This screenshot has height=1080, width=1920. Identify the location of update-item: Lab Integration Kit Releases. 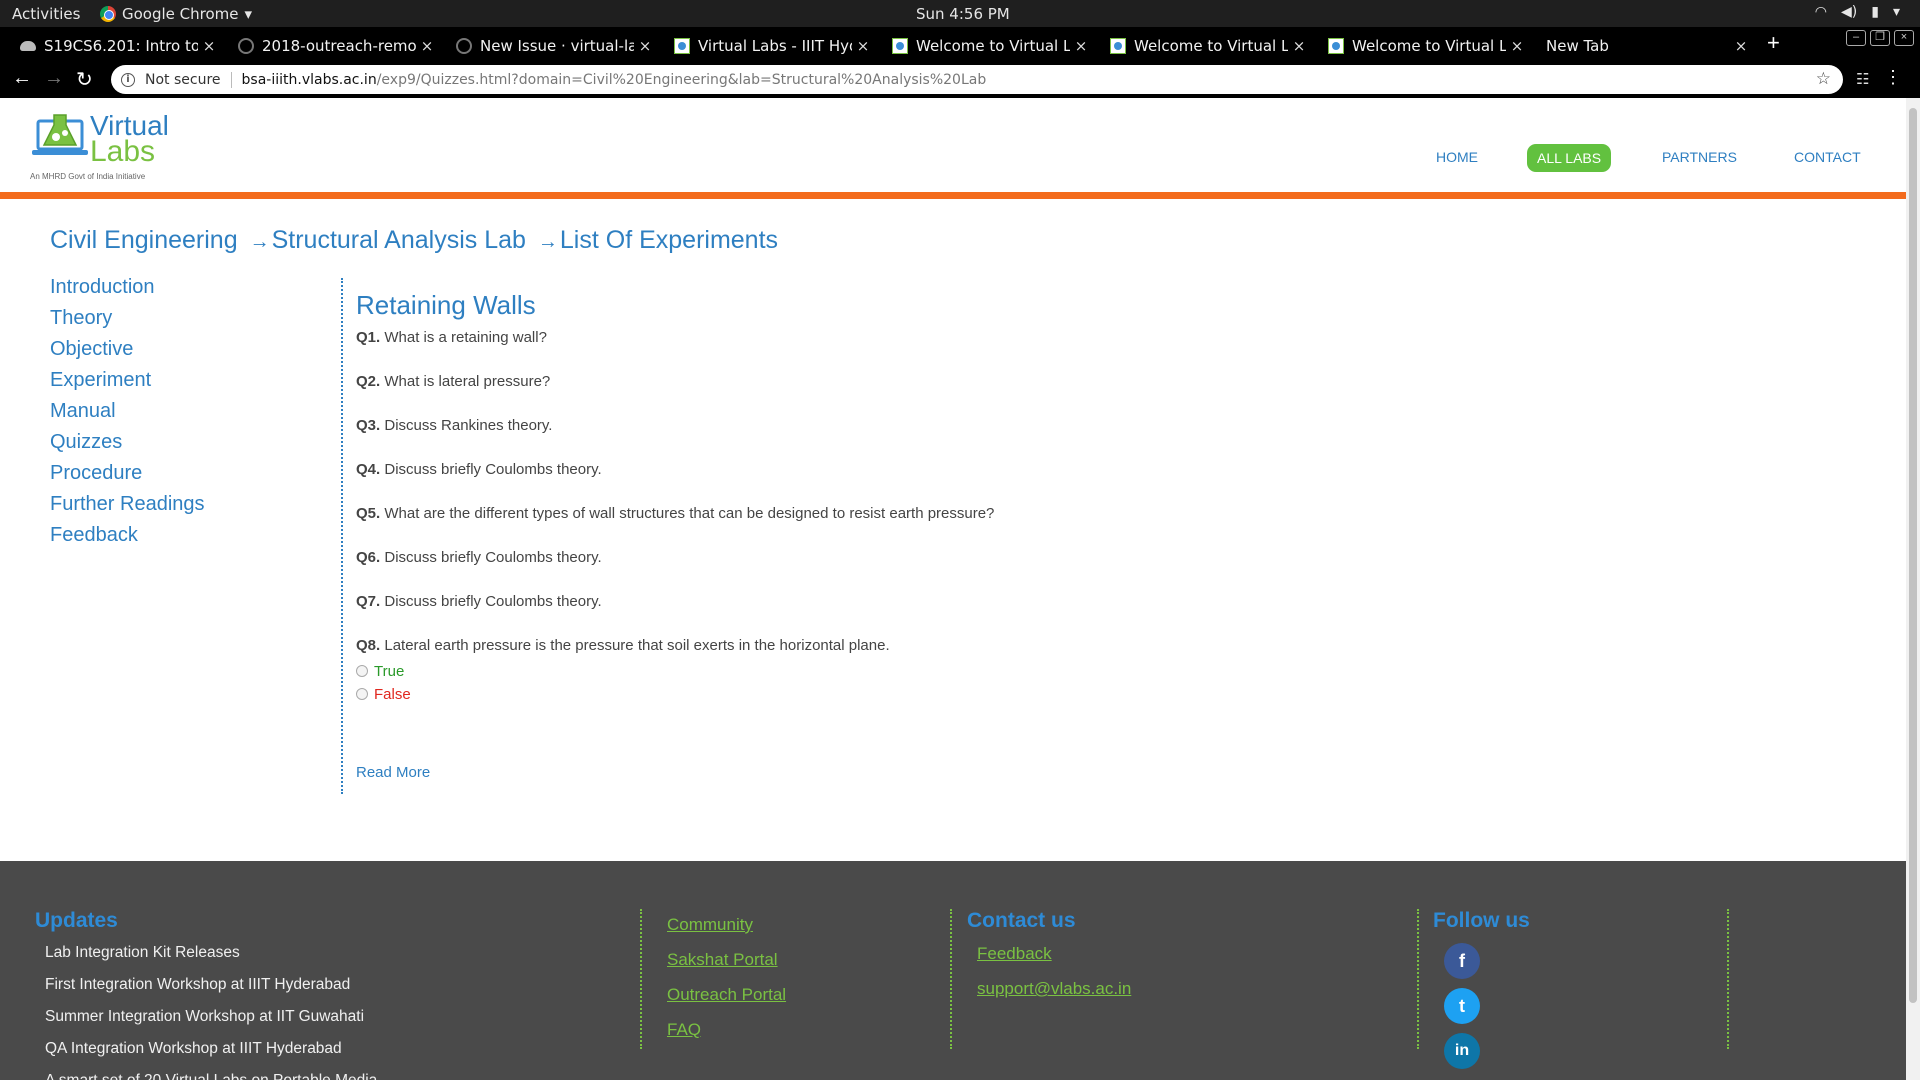
(206, 959).